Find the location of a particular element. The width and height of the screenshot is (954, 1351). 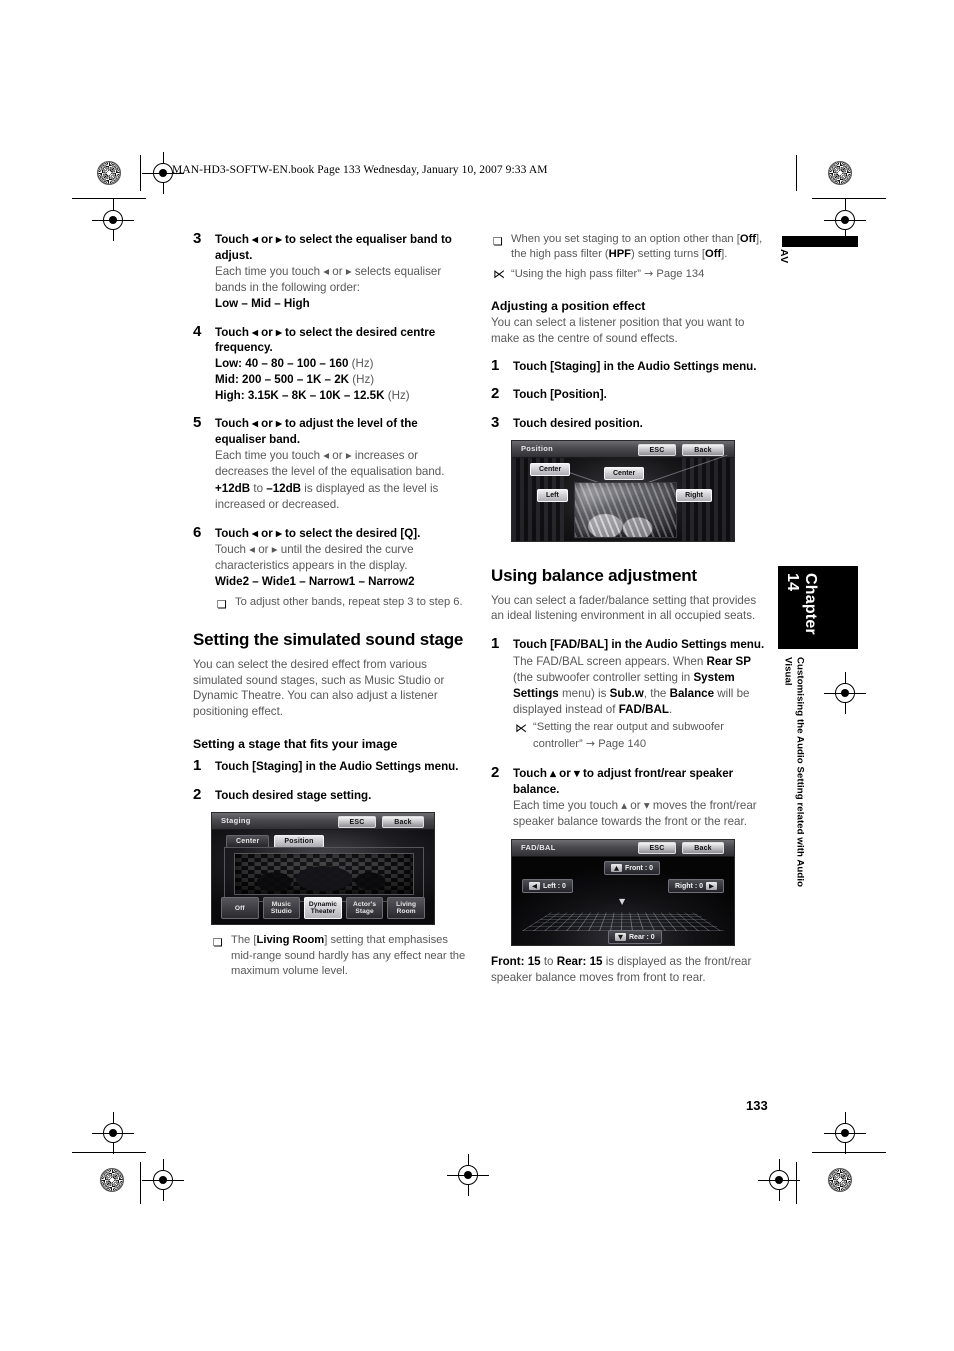

staging-button-actors-stage: Actor's Stage is located at coordinates (364, 908).